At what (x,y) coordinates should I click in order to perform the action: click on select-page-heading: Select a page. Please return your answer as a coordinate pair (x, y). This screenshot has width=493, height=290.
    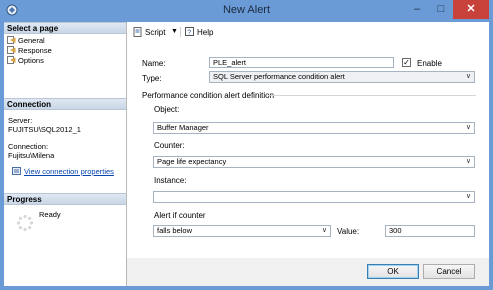
    Looking at the image, I should click on (65, 28).